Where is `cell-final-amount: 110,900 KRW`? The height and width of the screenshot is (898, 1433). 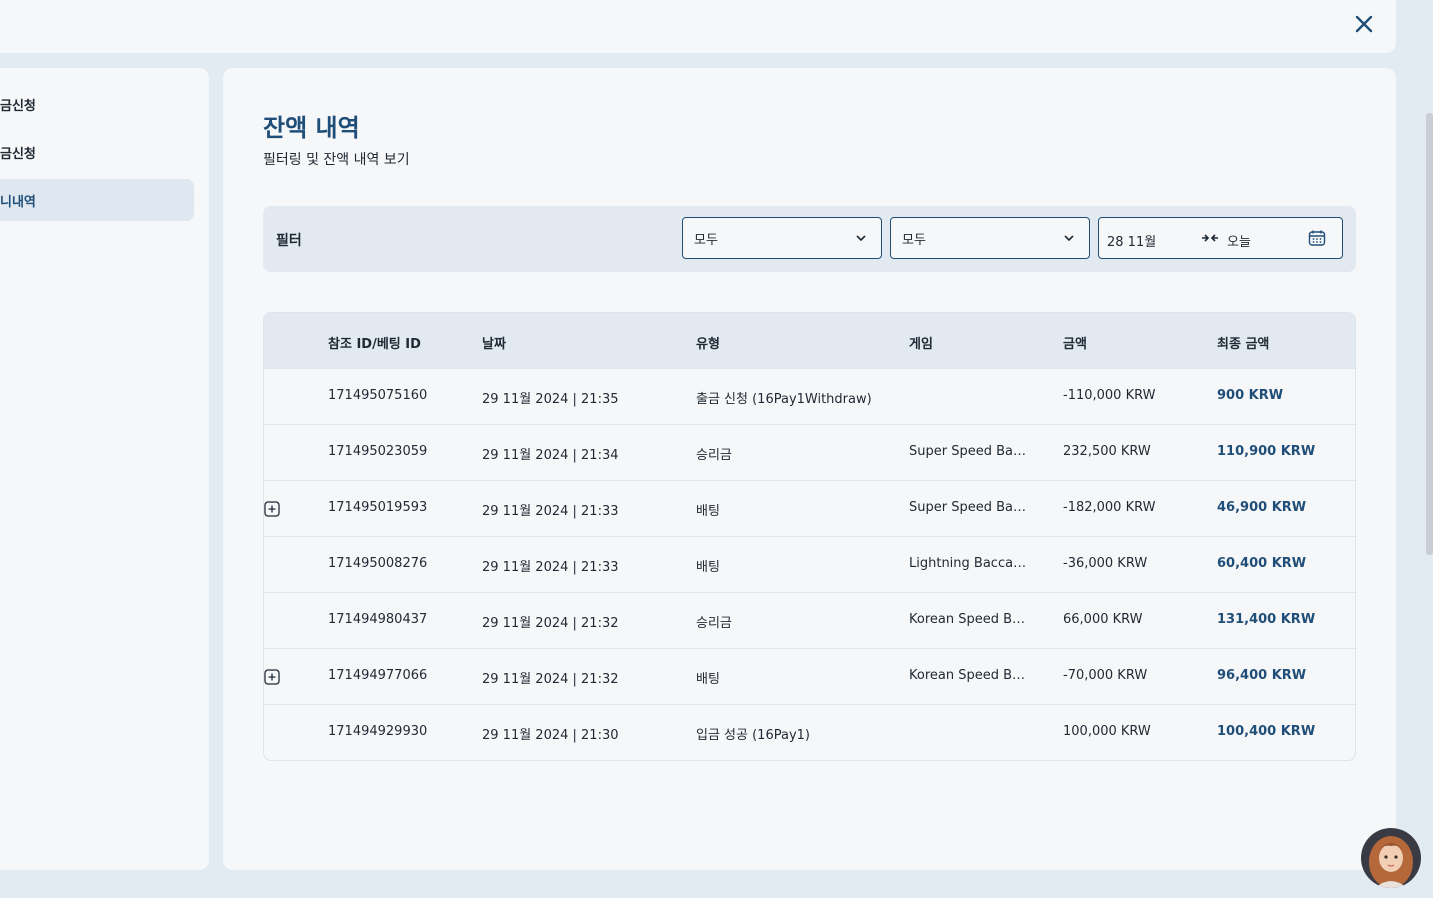
cell-final-amount: 110,900 KRW is located at coordinates (1266, 451).